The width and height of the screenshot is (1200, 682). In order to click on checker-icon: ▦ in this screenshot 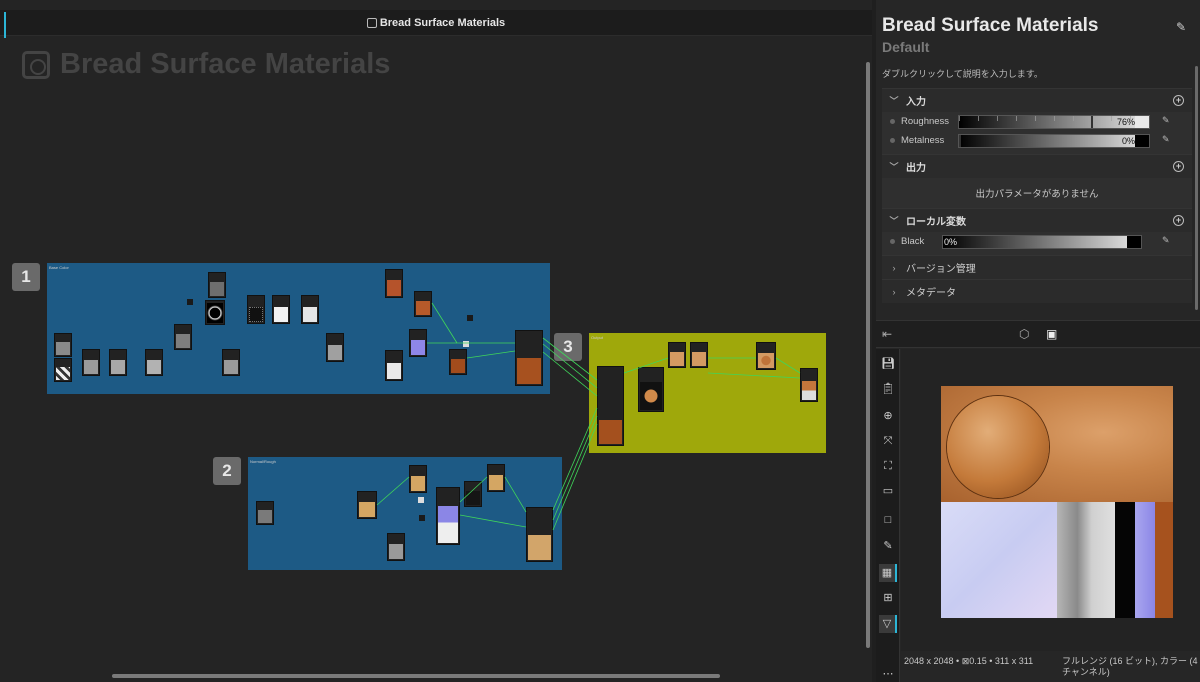, I will do `click(888, 573)`.